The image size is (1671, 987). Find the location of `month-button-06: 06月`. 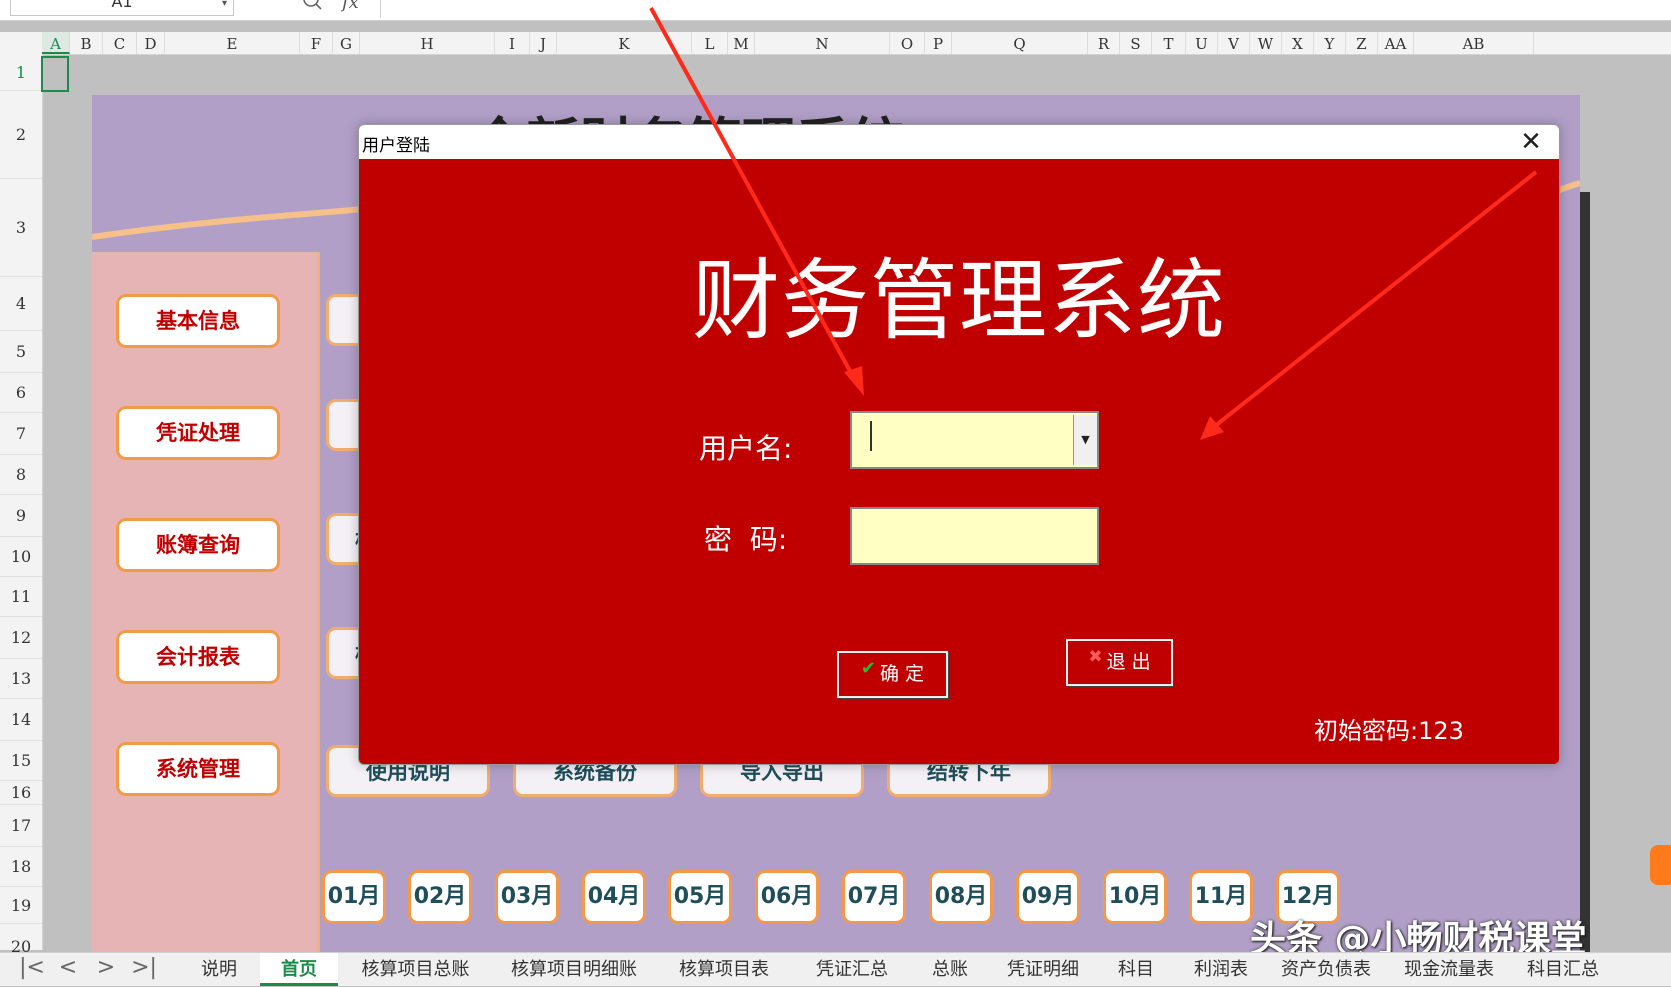

month-button-06: 06月 is located at coordinates (787, 897).